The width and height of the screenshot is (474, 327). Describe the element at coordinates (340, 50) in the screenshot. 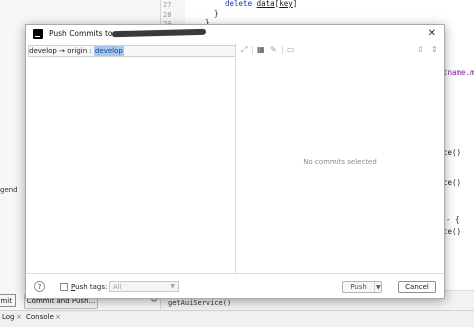

I see `details-toolbar: ⤢ ▦ ✎ ▭ ⇳ ⇕` at that location.